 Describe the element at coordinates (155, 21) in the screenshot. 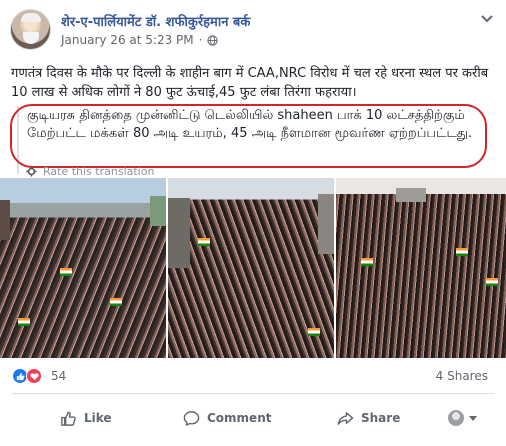

I see `author-name: शेर-ए-पार्लियामेंट डॉ. शफीकुर्रहमान बर्क` at that location.